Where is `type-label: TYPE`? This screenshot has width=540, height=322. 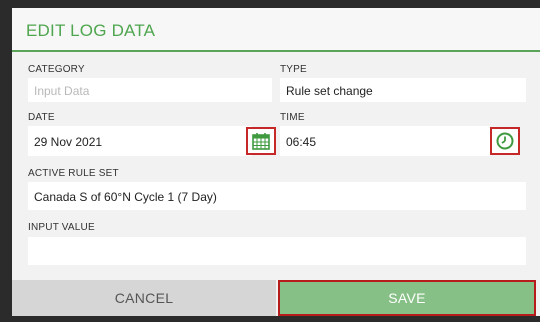 type-label: TYPE is located at coordinates (293, 69).